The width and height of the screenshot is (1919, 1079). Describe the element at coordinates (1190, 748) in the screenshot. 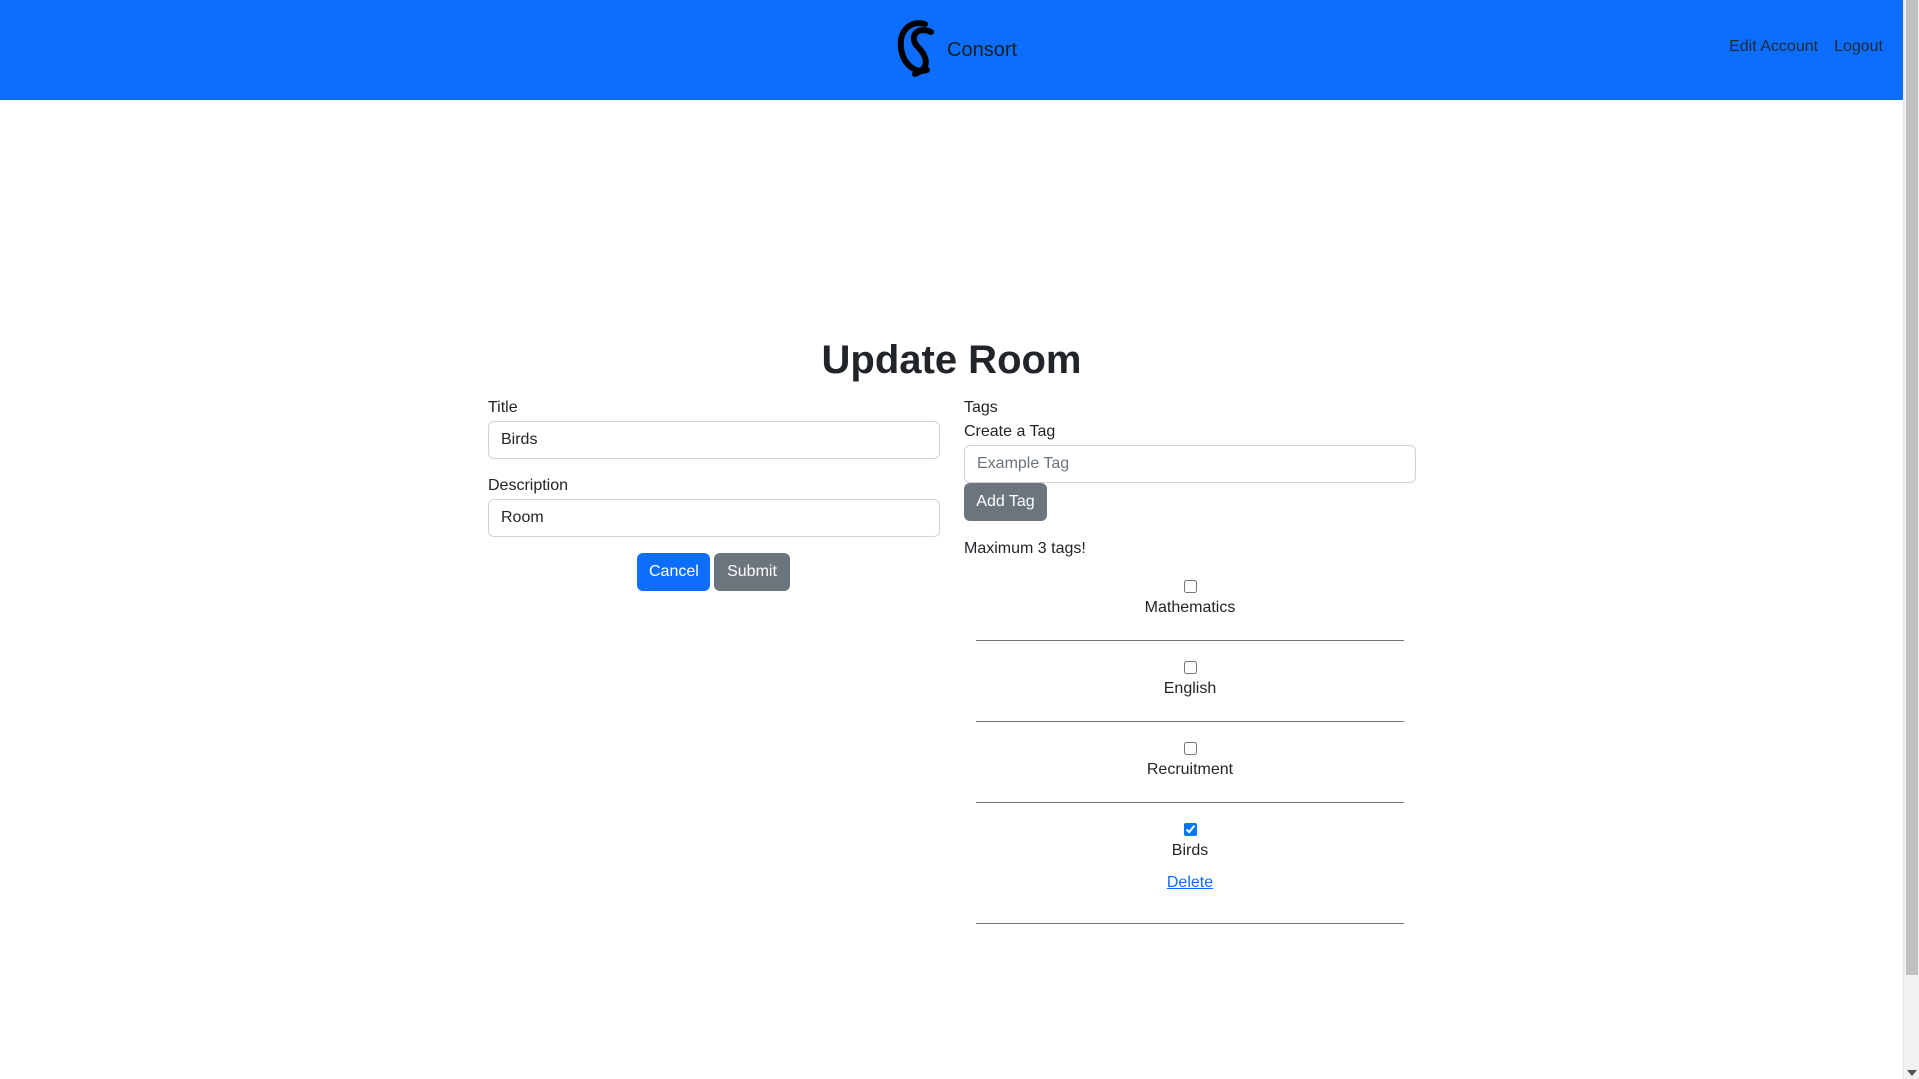

I see `tag-checkbox-recruitment` at that location.